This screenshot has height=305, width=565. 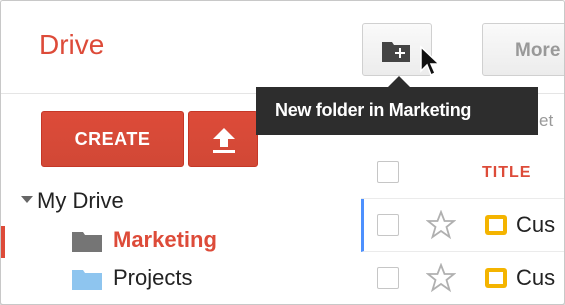 I want to click on upload-button, so click(x=223, y=139).